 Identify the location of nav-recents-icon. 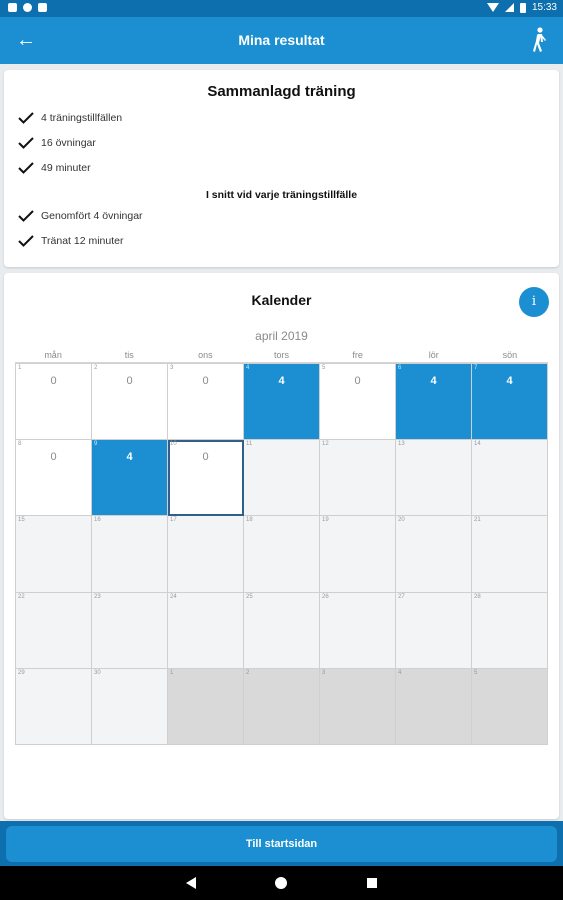
(372, 883).